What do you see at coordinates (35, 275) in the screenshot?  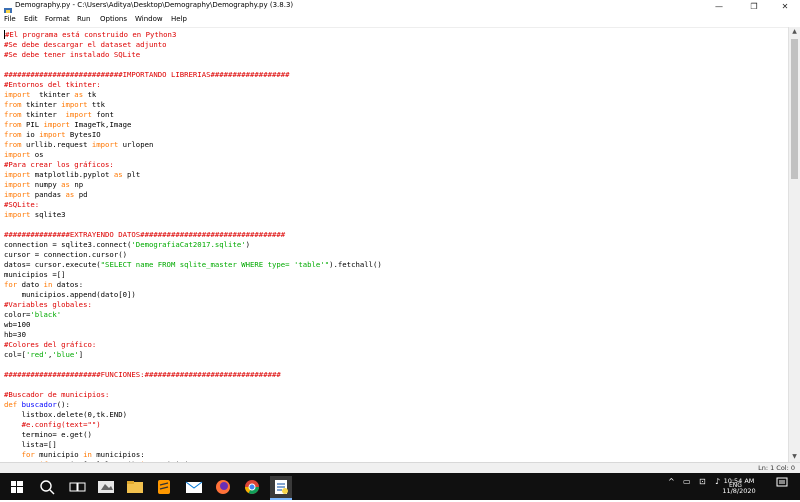 I see `code-line: municipios =[]` at bounding box center [35, 275].